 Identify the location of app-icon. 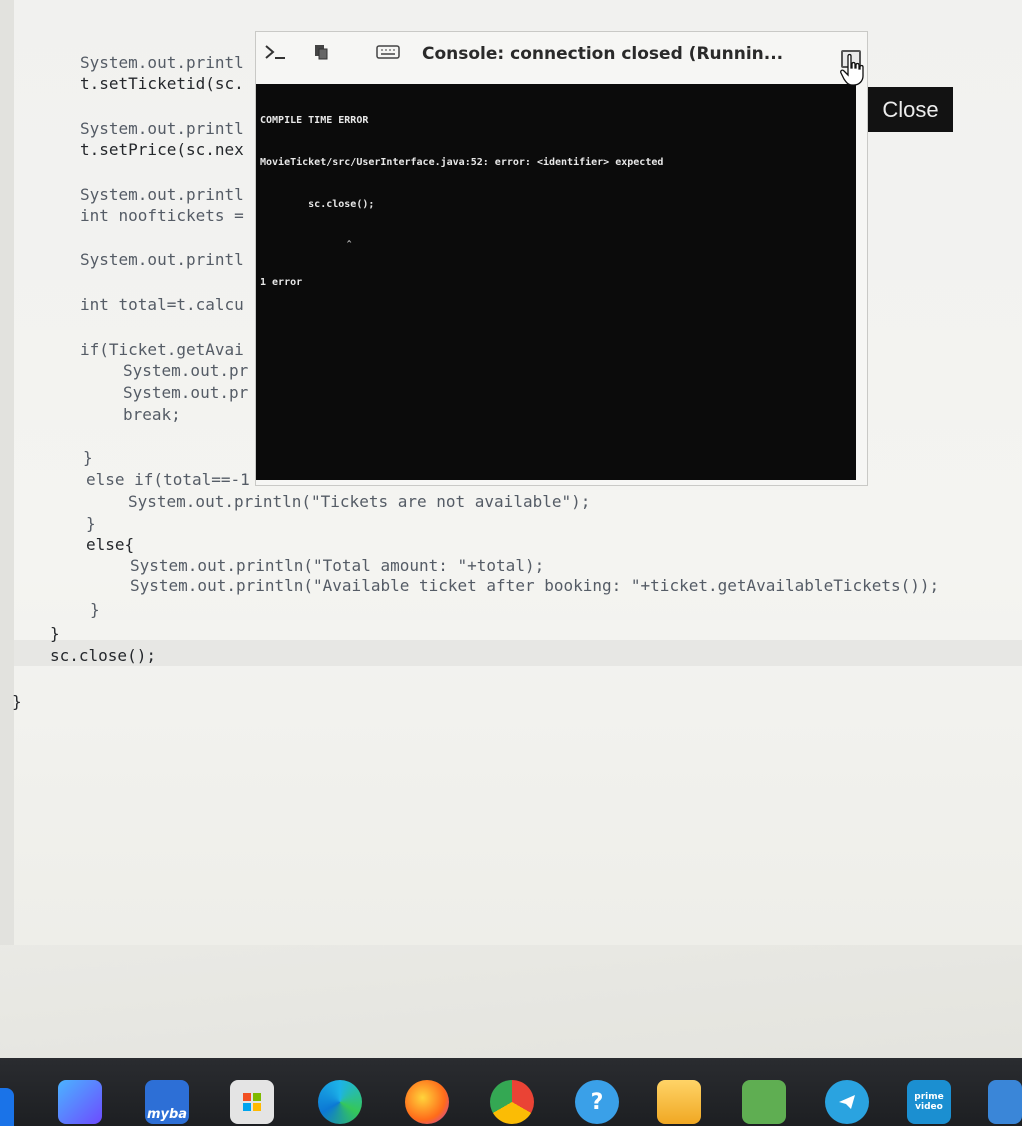
(1005, 1102).